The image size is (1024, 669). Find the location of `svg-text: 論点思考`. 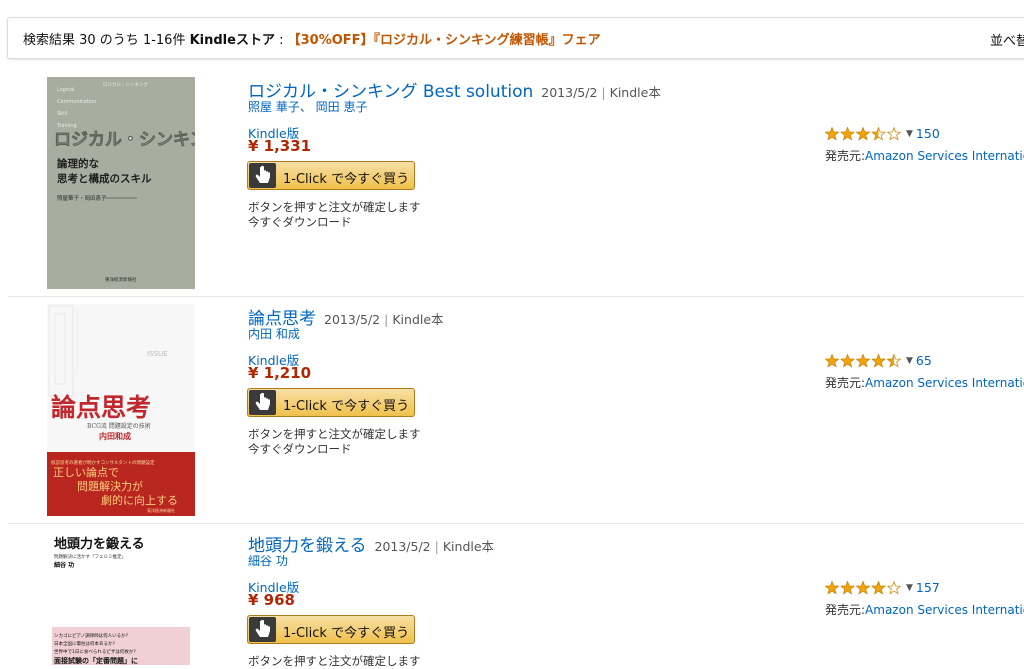

svg-text: 論点思考 is located at coordinates (101, 407).